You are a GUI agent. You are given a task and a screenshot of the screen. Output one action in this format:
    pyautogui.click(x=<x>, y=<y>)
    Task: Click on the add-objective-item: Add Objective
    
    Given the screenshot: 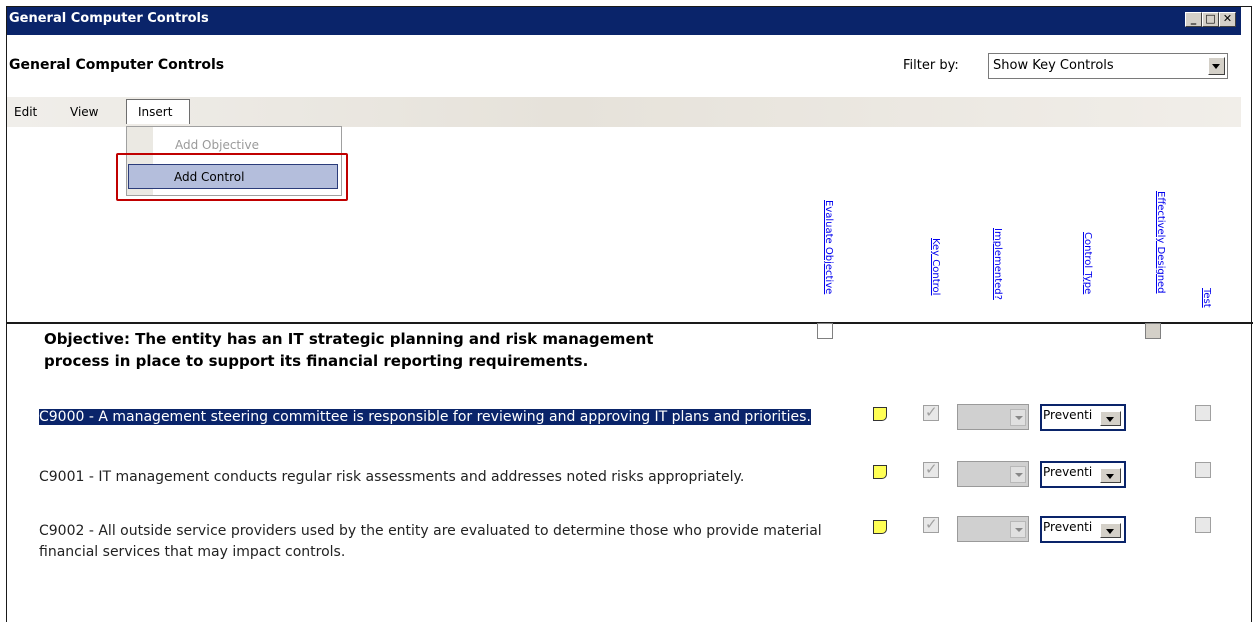 What is the action you would take?
    pyautogui.click(x=217, y=145)
    